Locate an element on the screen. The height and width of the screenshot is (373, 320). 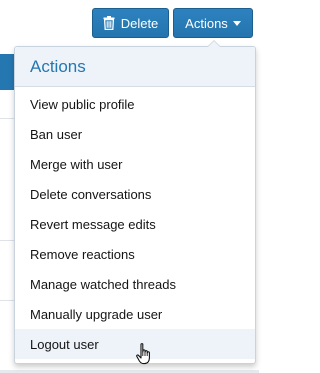
menu-item-merge-with-user: Merge with user is located at coordinates (135, 164).